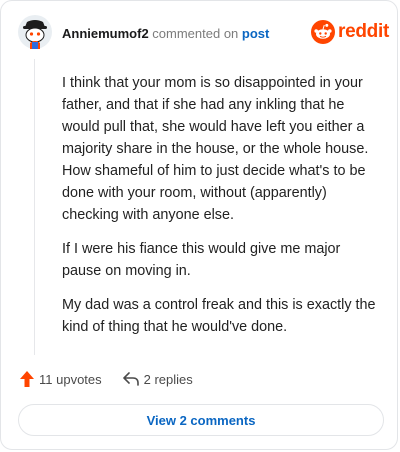 The image size is (400, 452). Describe the element at coordinates (34, 207) in the screenshot. I see `thread-line` at that location.